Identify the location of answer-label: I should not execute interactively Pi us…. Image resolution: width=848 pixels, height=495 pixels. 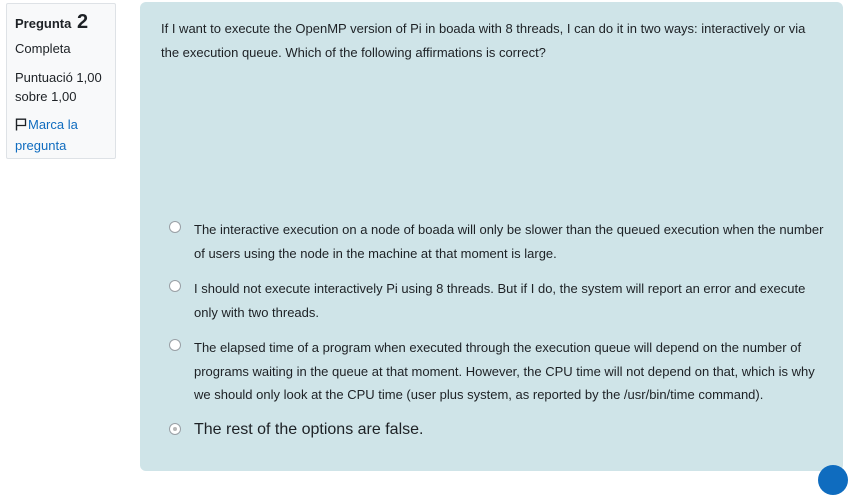
(511, 300).